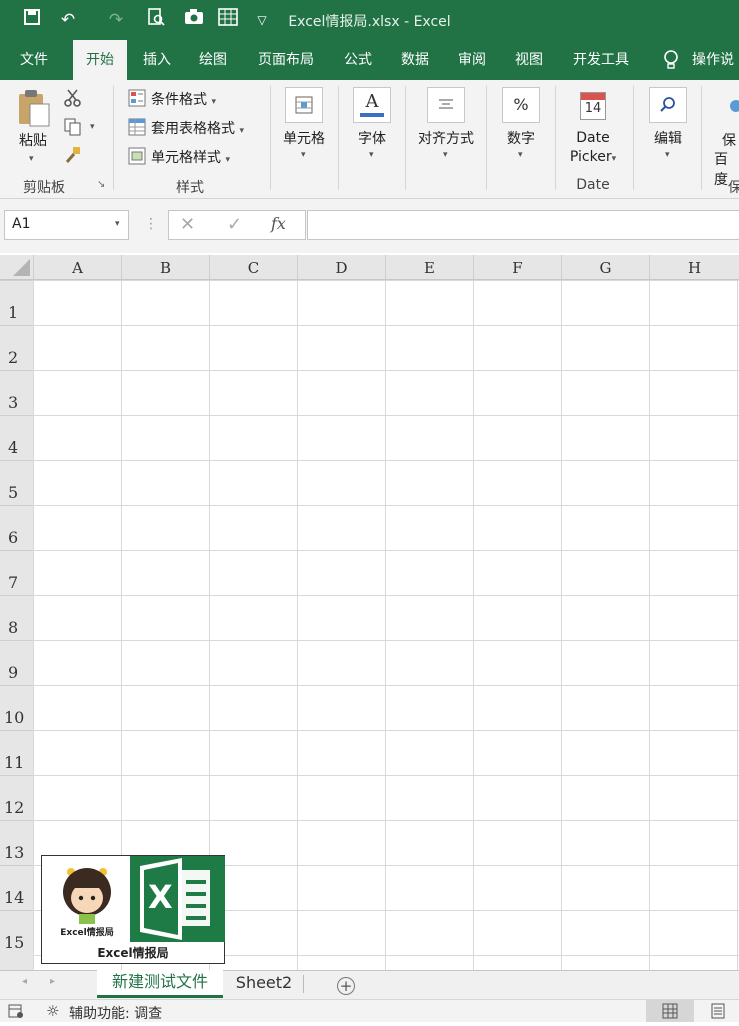 The height and width of the screenshot is (1026, 739). Describe the element at coordinates (160, 984) in the screenshot. I see `sheet-tab-active: 新建测试文件` at that location.